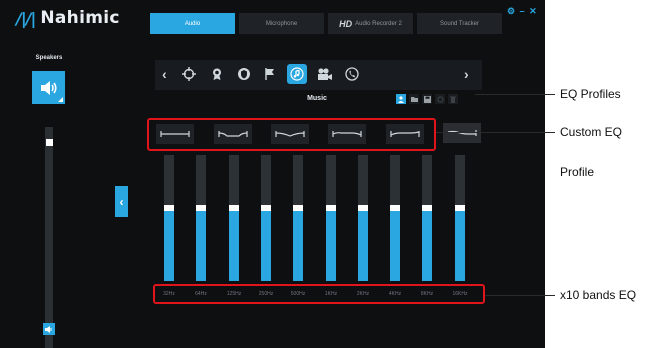 The height and width of the screenshot is (348, 656). I want to click on music-icon, so click(297, 74).